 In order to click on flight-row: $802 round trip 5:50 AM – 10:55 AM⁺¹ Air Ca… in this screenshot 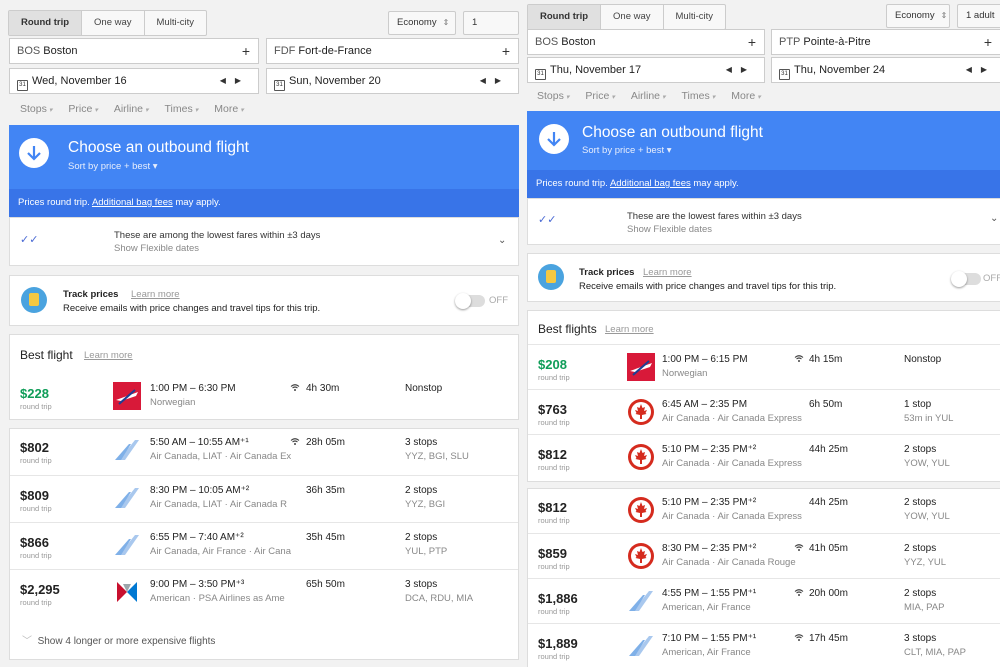, I will do `click(264, 451)`.